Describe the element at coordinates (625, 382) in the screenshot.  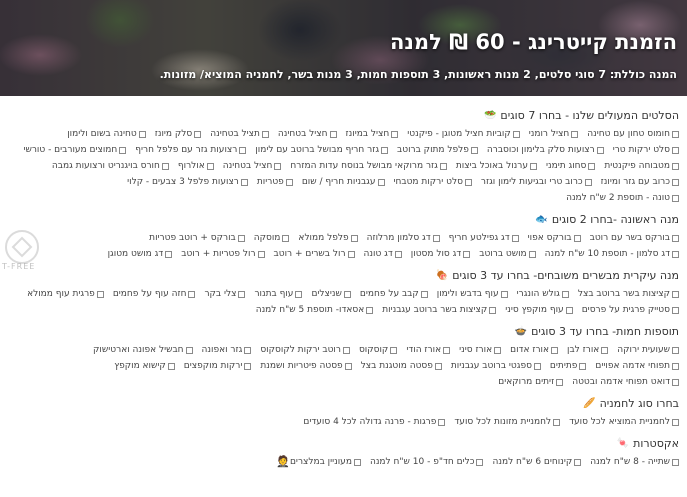
I see `option-item: דואט תפוחי אדמה ובטטה` at that location.